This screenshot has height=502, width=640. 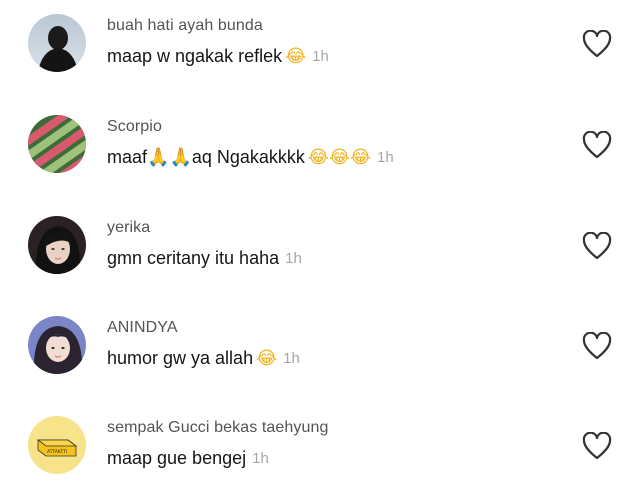 What do you see at coordinates (128, 228) in the screenshot?
I see `username: yerika` at bounding box center [128, 228].